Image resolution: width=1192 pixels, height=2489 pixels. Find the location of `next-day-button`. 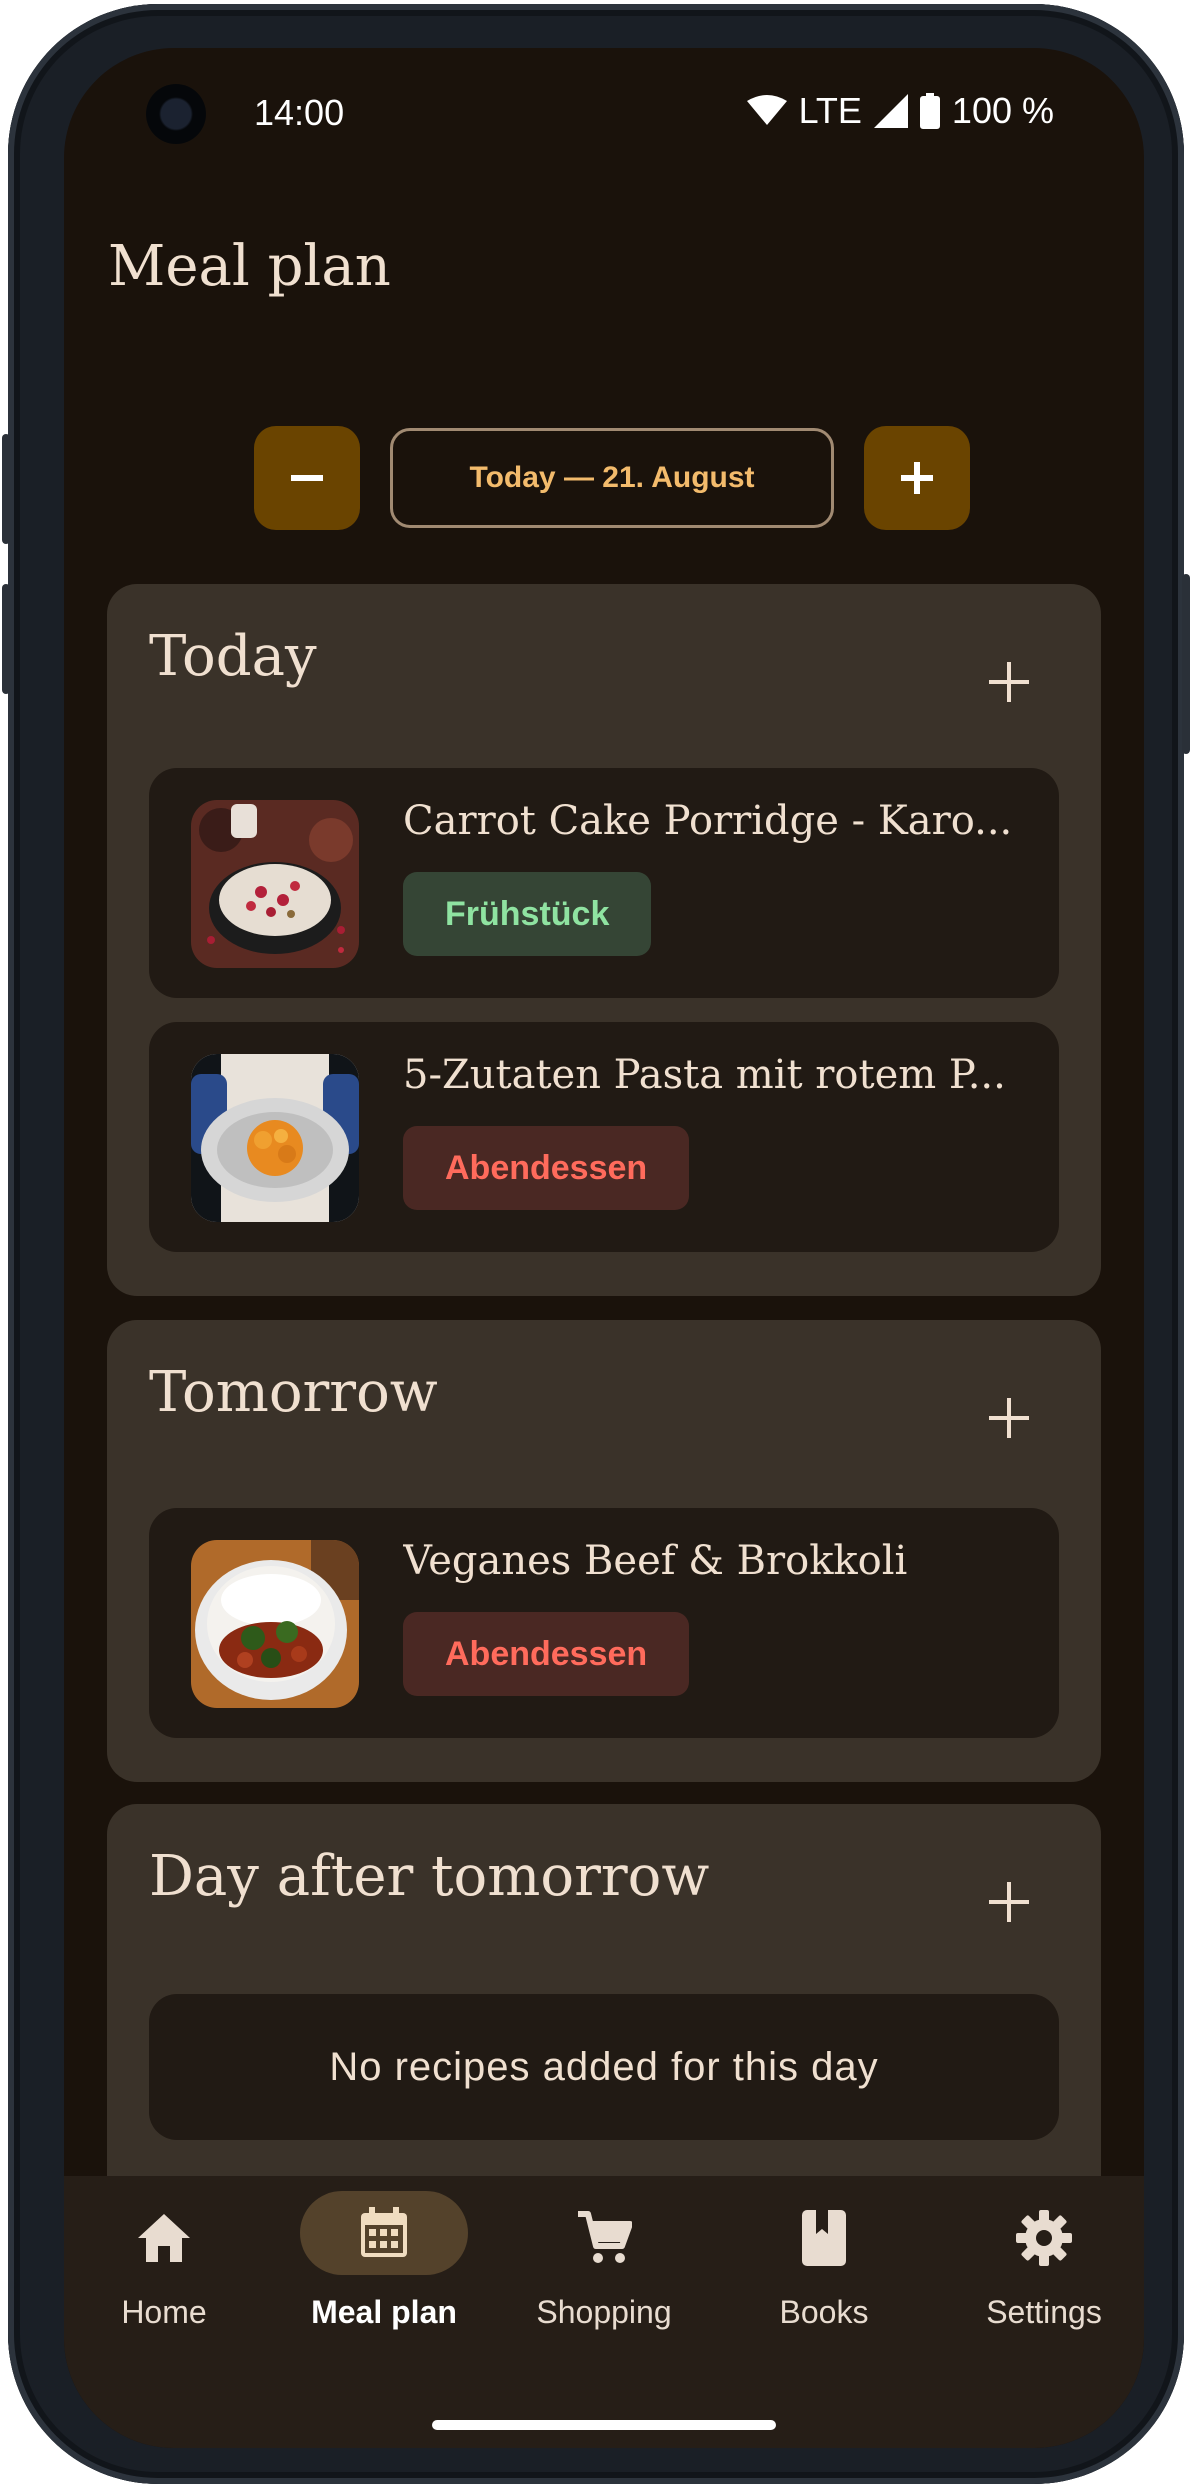

next-day-button is located at coordinates (917, 478).